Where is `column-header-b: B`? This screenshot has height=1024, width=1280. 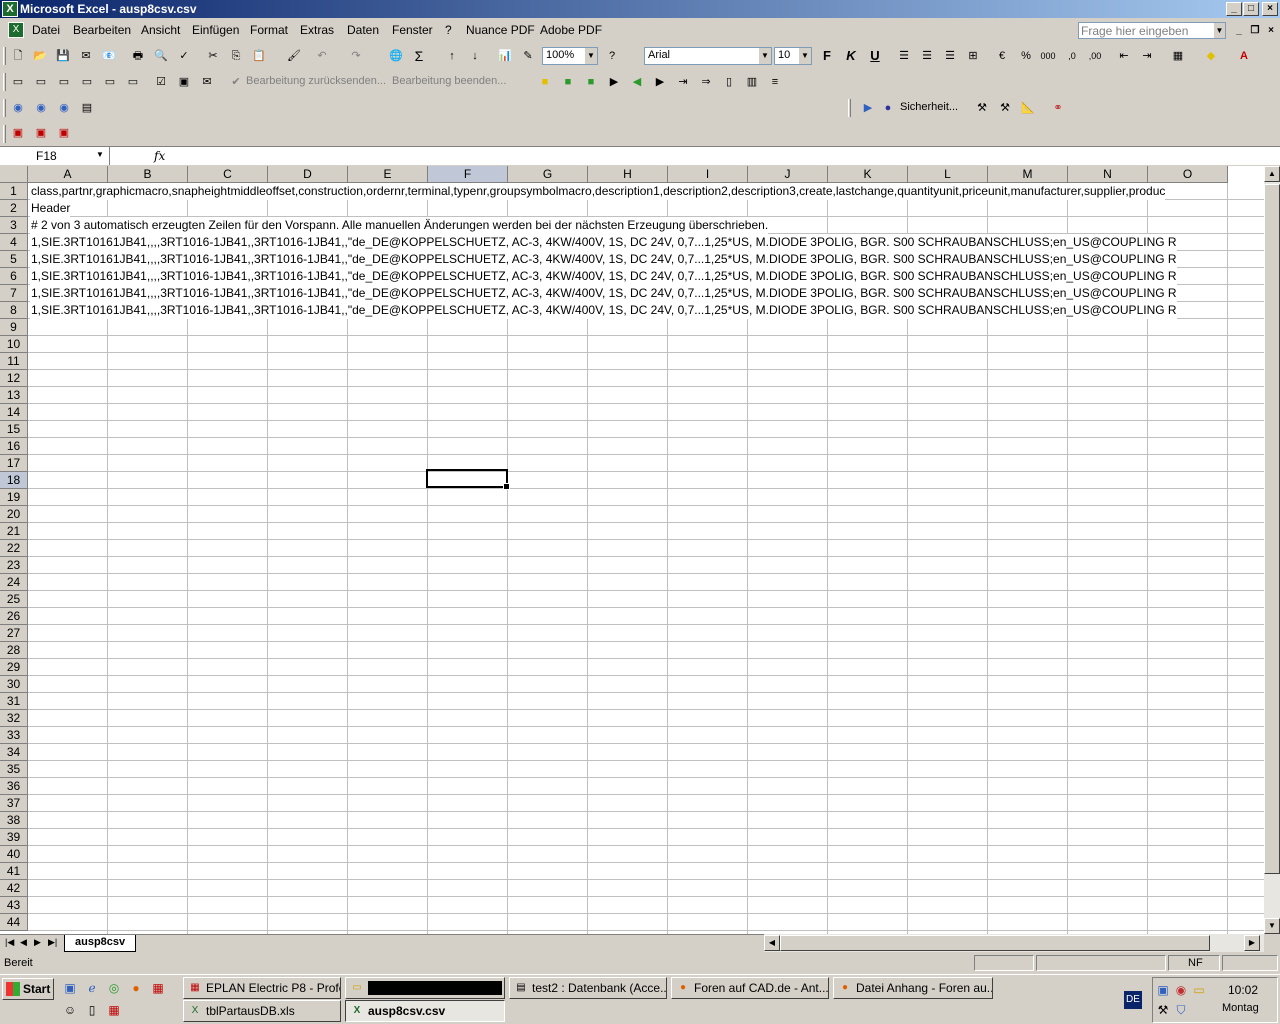 column-header-b: B is located at coordinates (148, 174).